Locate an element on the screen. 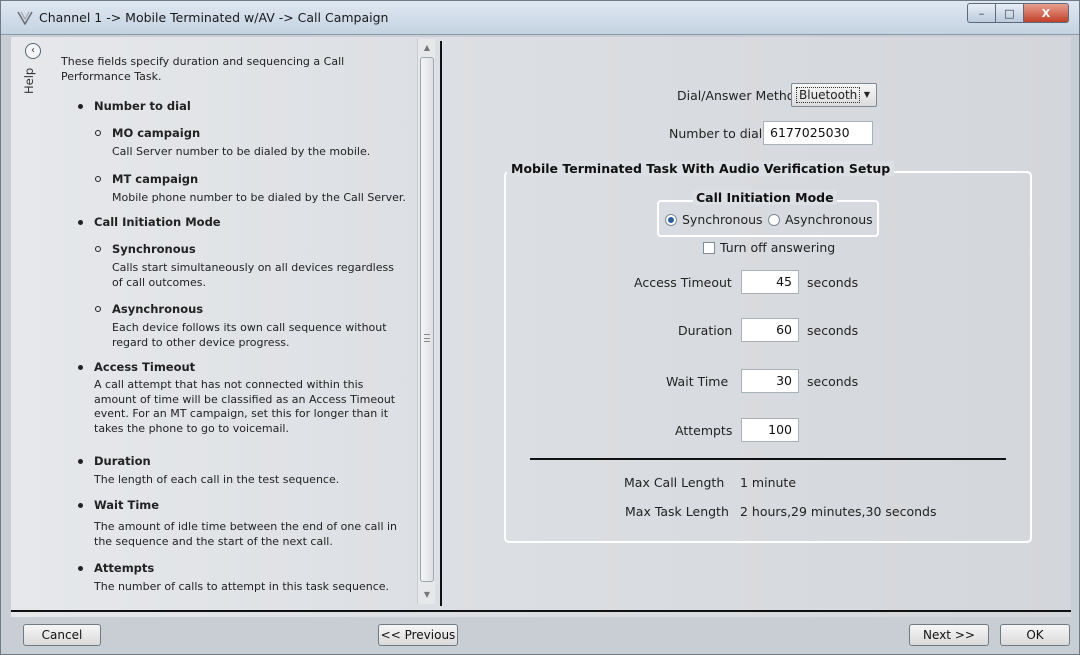 The height and width of the screenshot is (655, 1080). help-heading-access-timeout: Access Timeout is located at coordinates (136, 367).